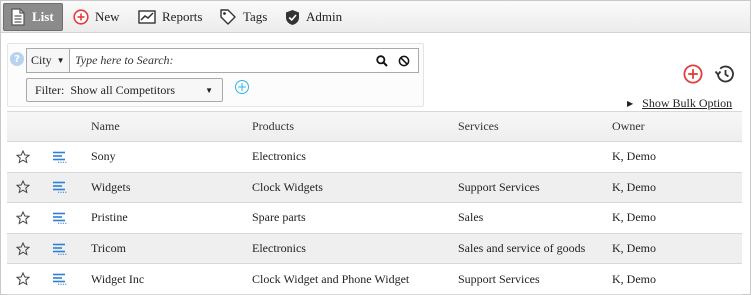  I want to click on show-bulk-option-link: ▶ Show Bulk Option, so click(679, 103).